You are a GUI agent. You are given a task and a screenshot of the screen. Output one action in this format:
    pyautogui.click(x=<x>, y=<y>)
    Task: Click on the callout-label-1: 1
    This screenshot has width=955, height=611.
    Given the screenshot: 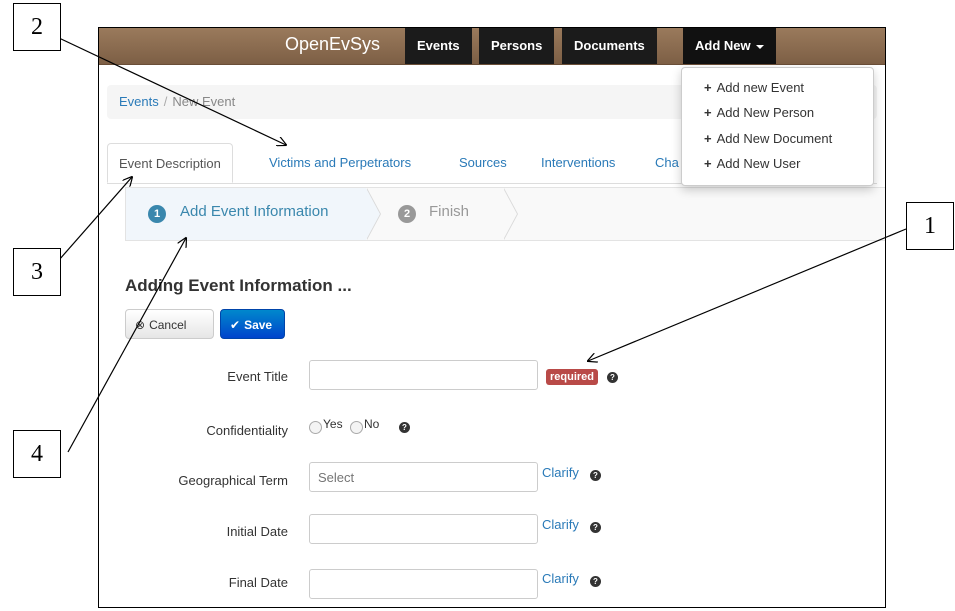 What is the action you would take?
    pyautogui.click(x=930, y=226)
    